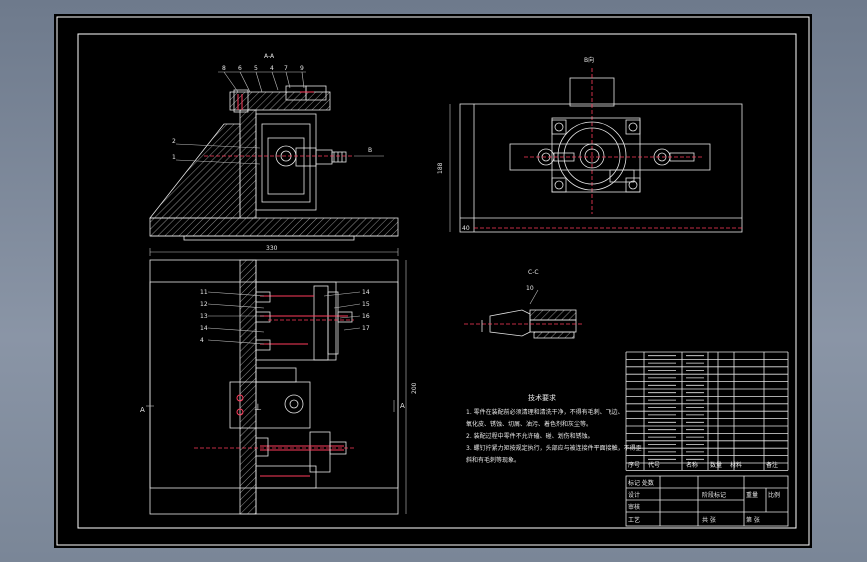 Image resolution: width=867 pixels, height=562 pixels. What do you see at coordinates (204, 316) in the screenshot?
I see `balloon-13: 13` at bounding box center [204, 316].